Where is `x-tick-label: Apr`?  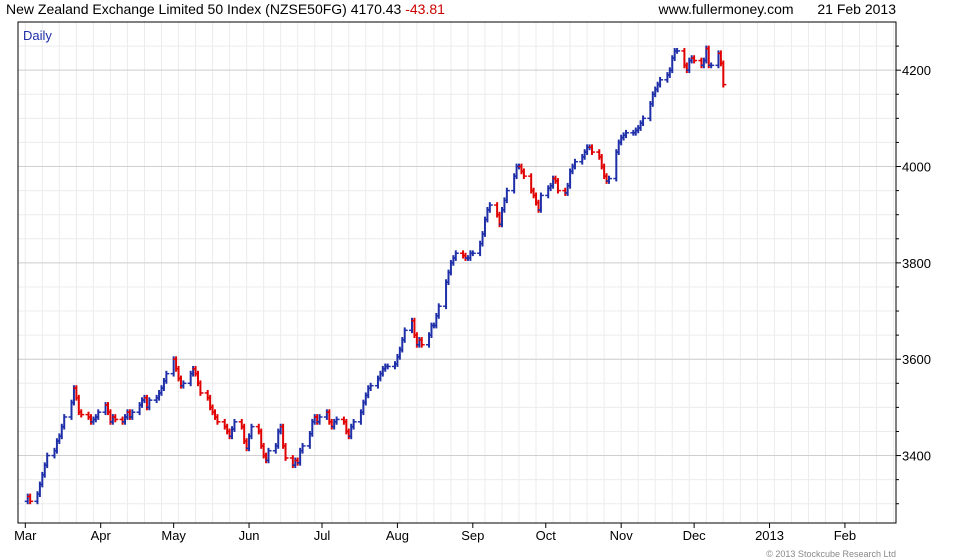
x-tick-label: Apr is located at coordinates (101, 535).